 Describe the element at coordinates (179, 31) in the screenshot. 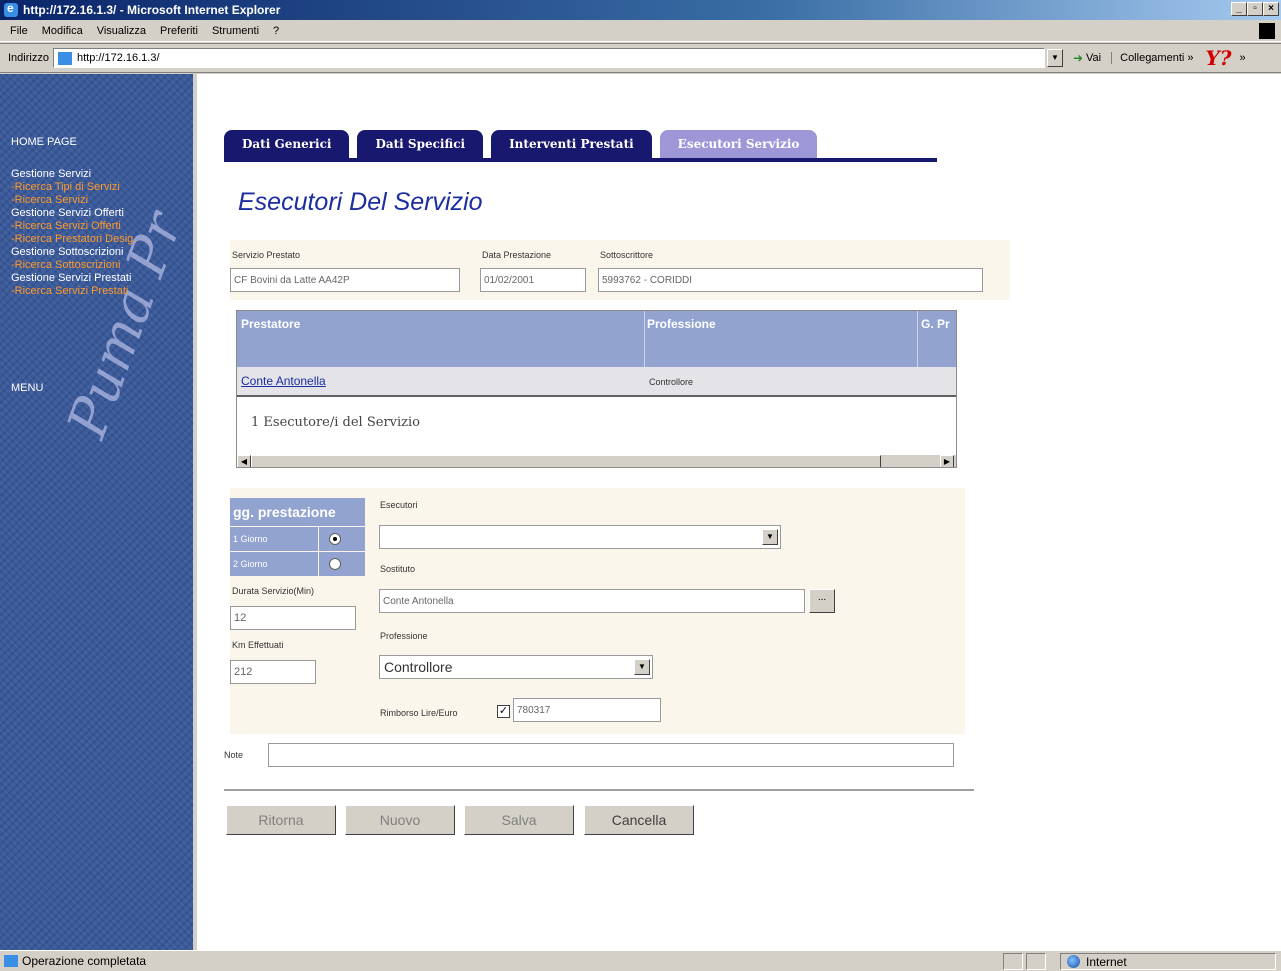

I see `menu-preferiti: Preferiti` at that location.